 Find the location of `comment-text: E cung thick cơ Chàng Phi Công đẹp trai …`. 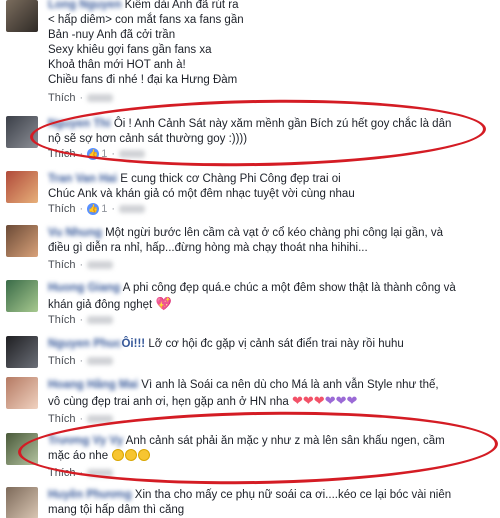

comment-text: E cung thick cơ Chàng Phi Công đẹp trai … is located at coordinates (230, 179).